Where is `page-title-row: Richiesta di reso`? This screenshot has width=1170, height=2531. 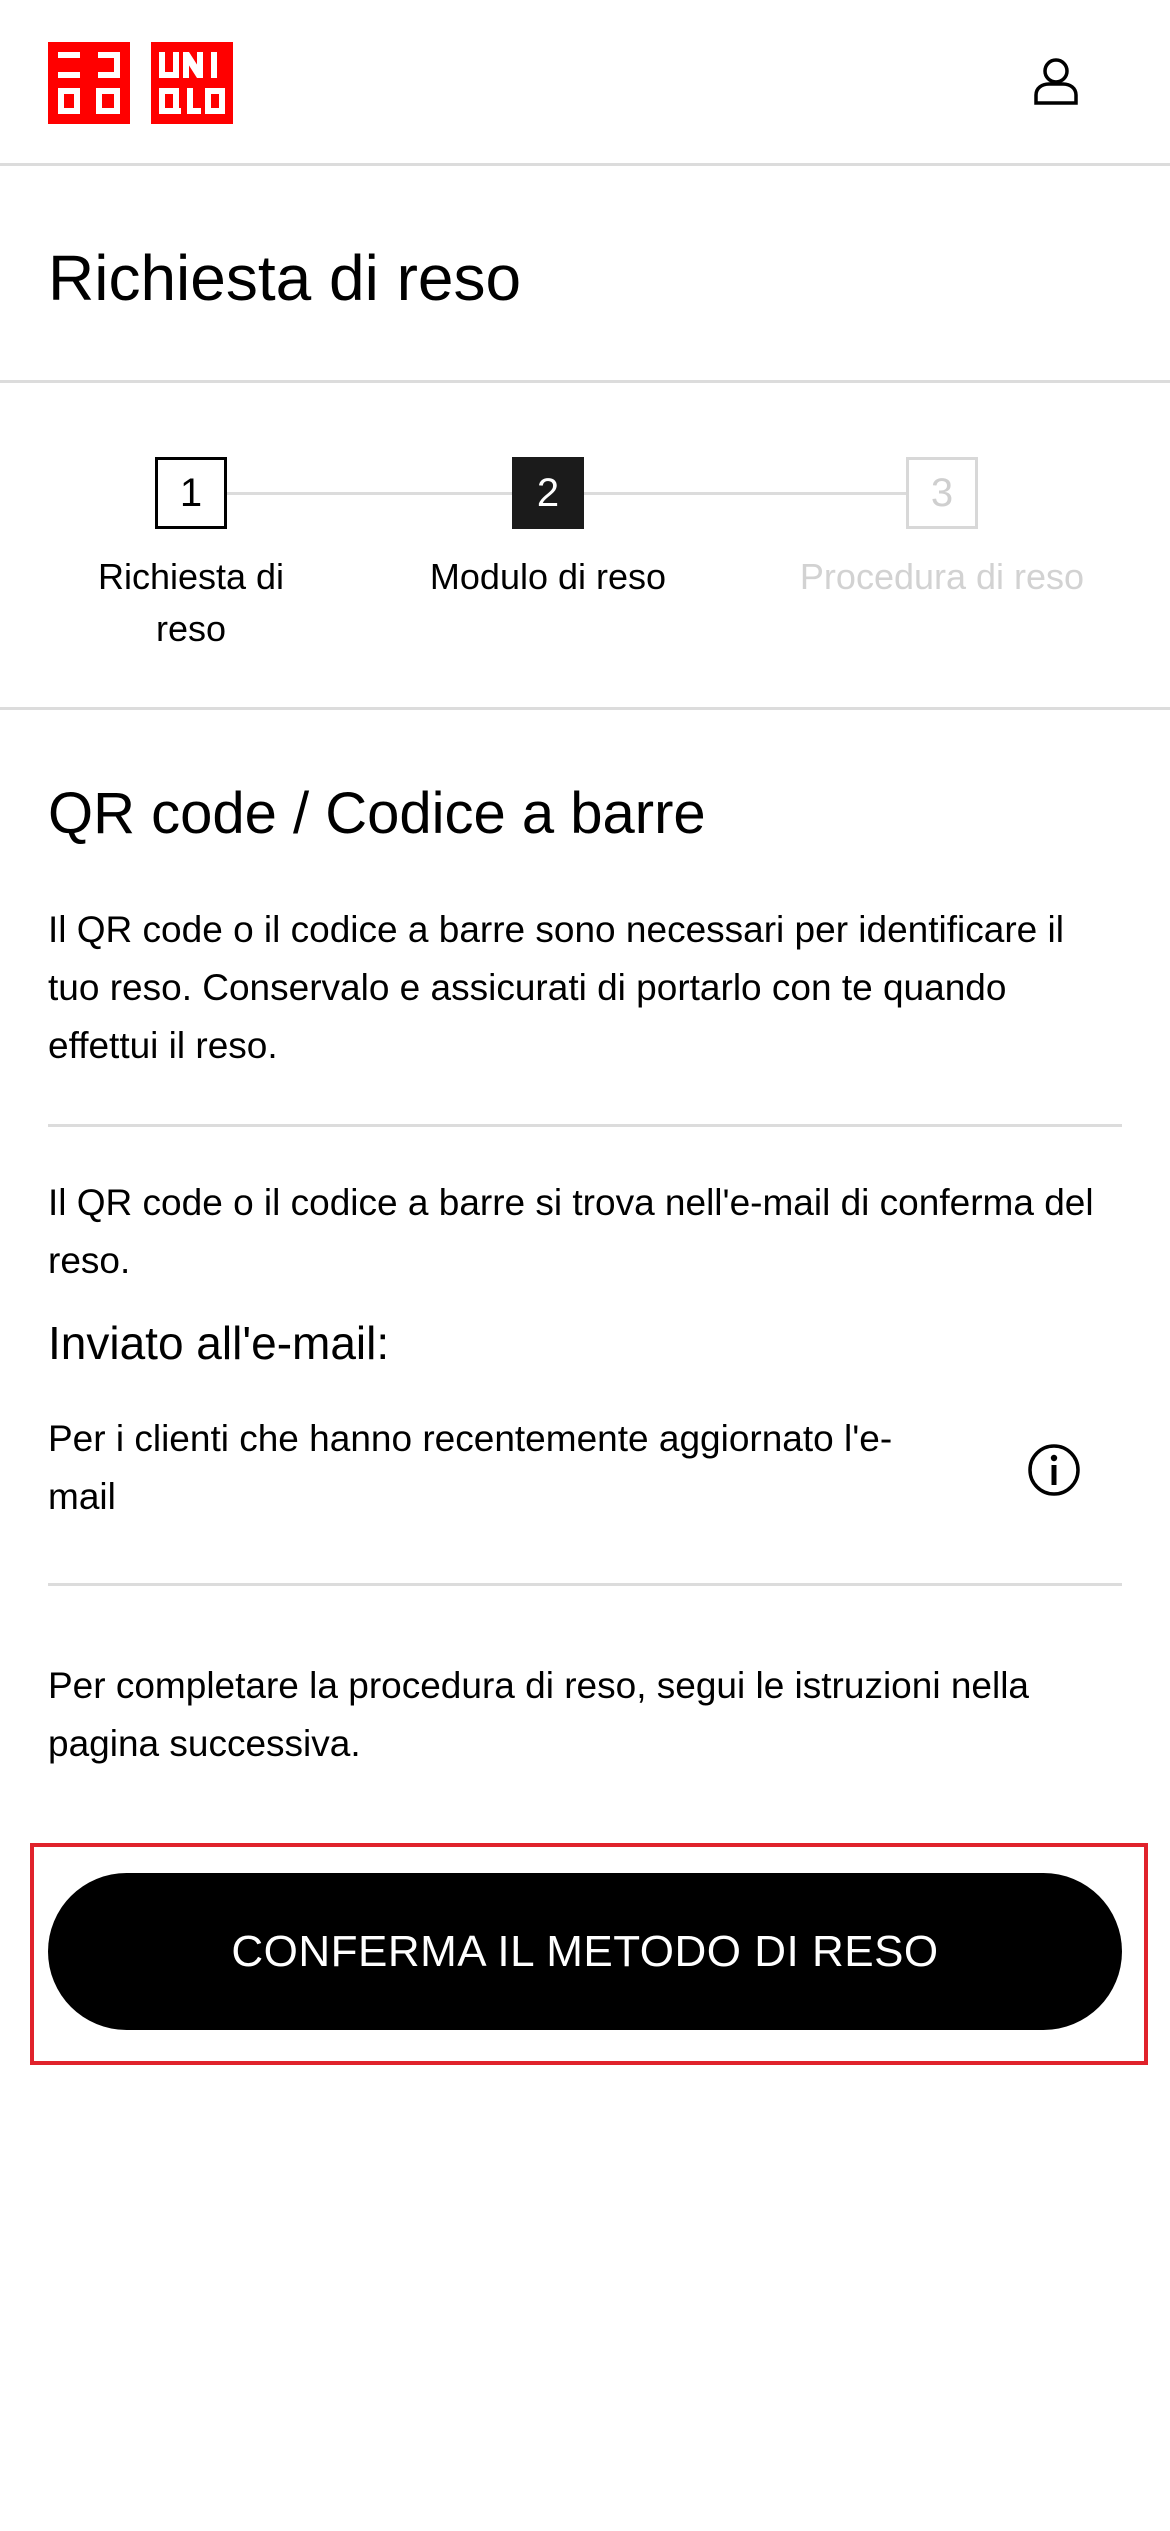 page-title-row: Richiesta di reso is located at coordinates (585, 274).